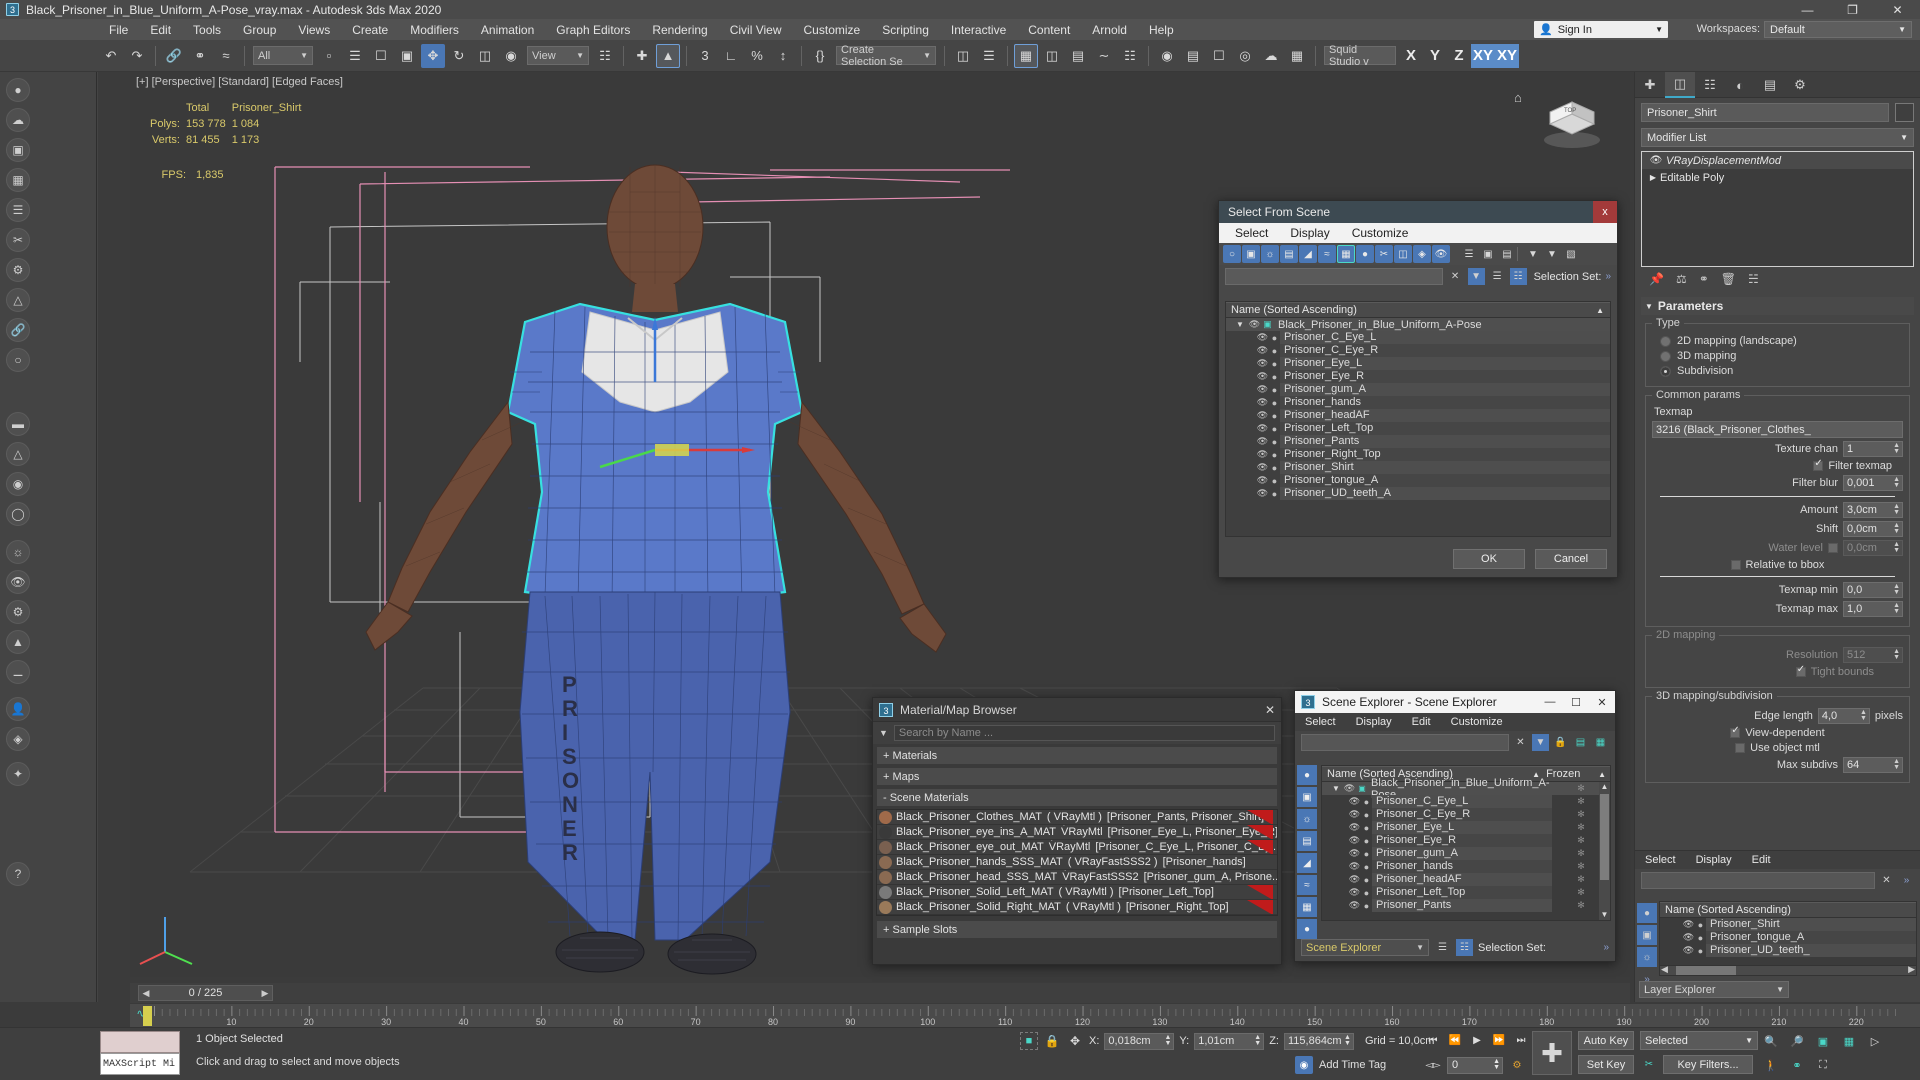  What do you see at coordinates (1571, 254) in the screenshot?
I see `scene-root-icon: ▧` at bounding box center [1571, 254].